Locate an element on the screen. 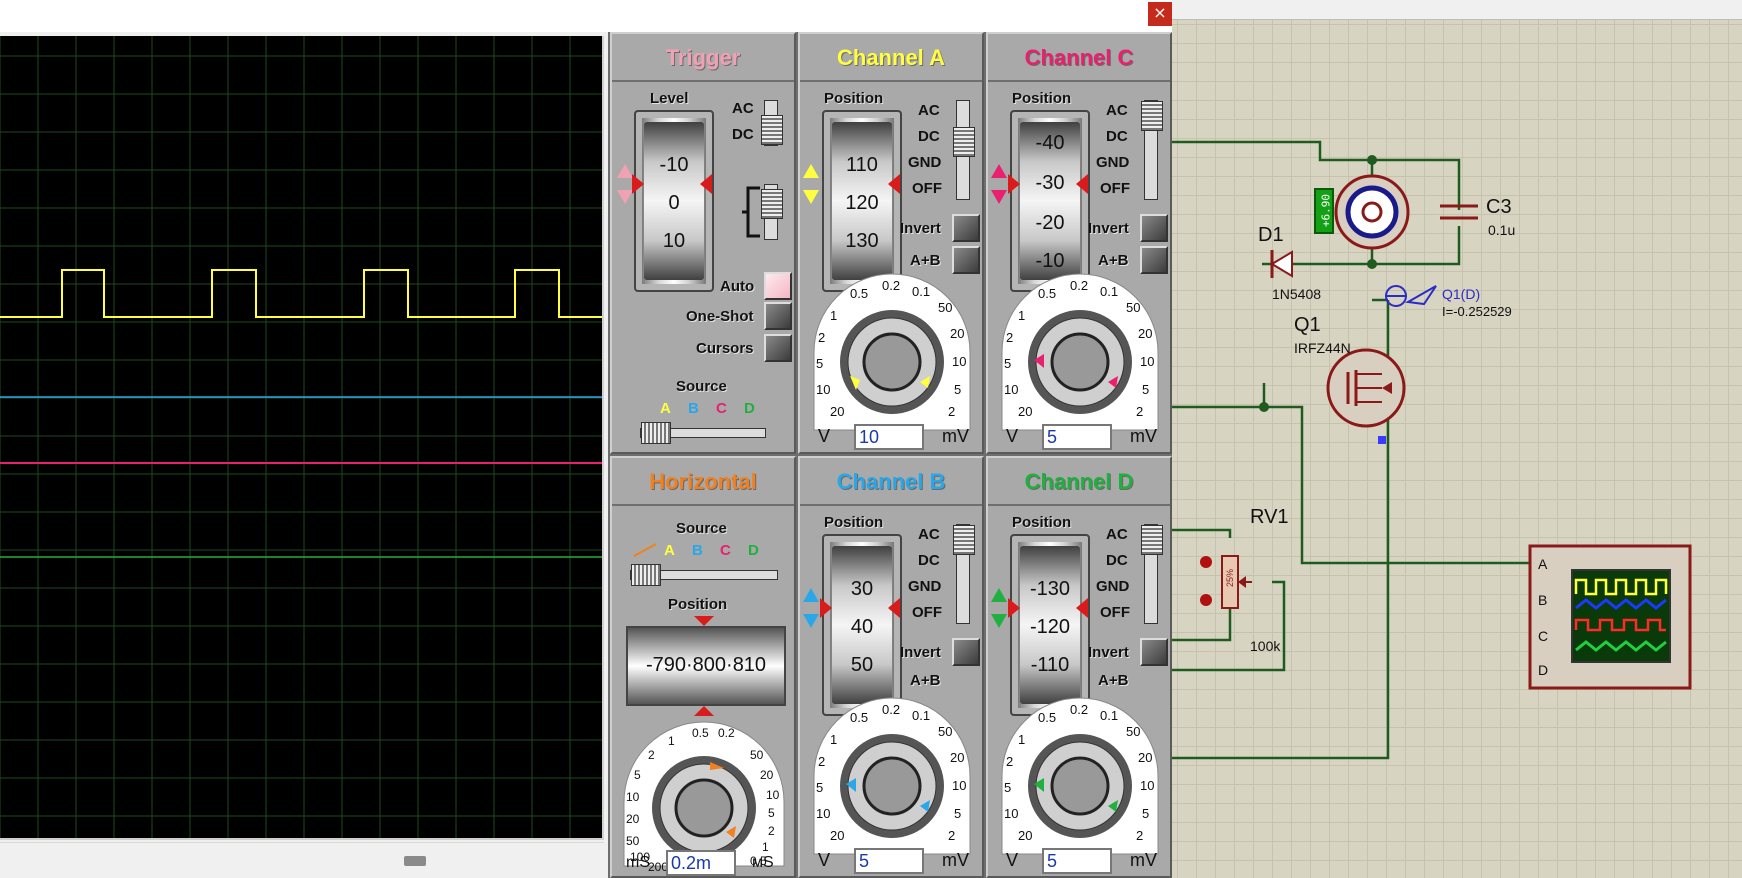 The height and width of the screenshot is (878, 1742). horizontal-scrollbar is located at coordinates (302, 860).